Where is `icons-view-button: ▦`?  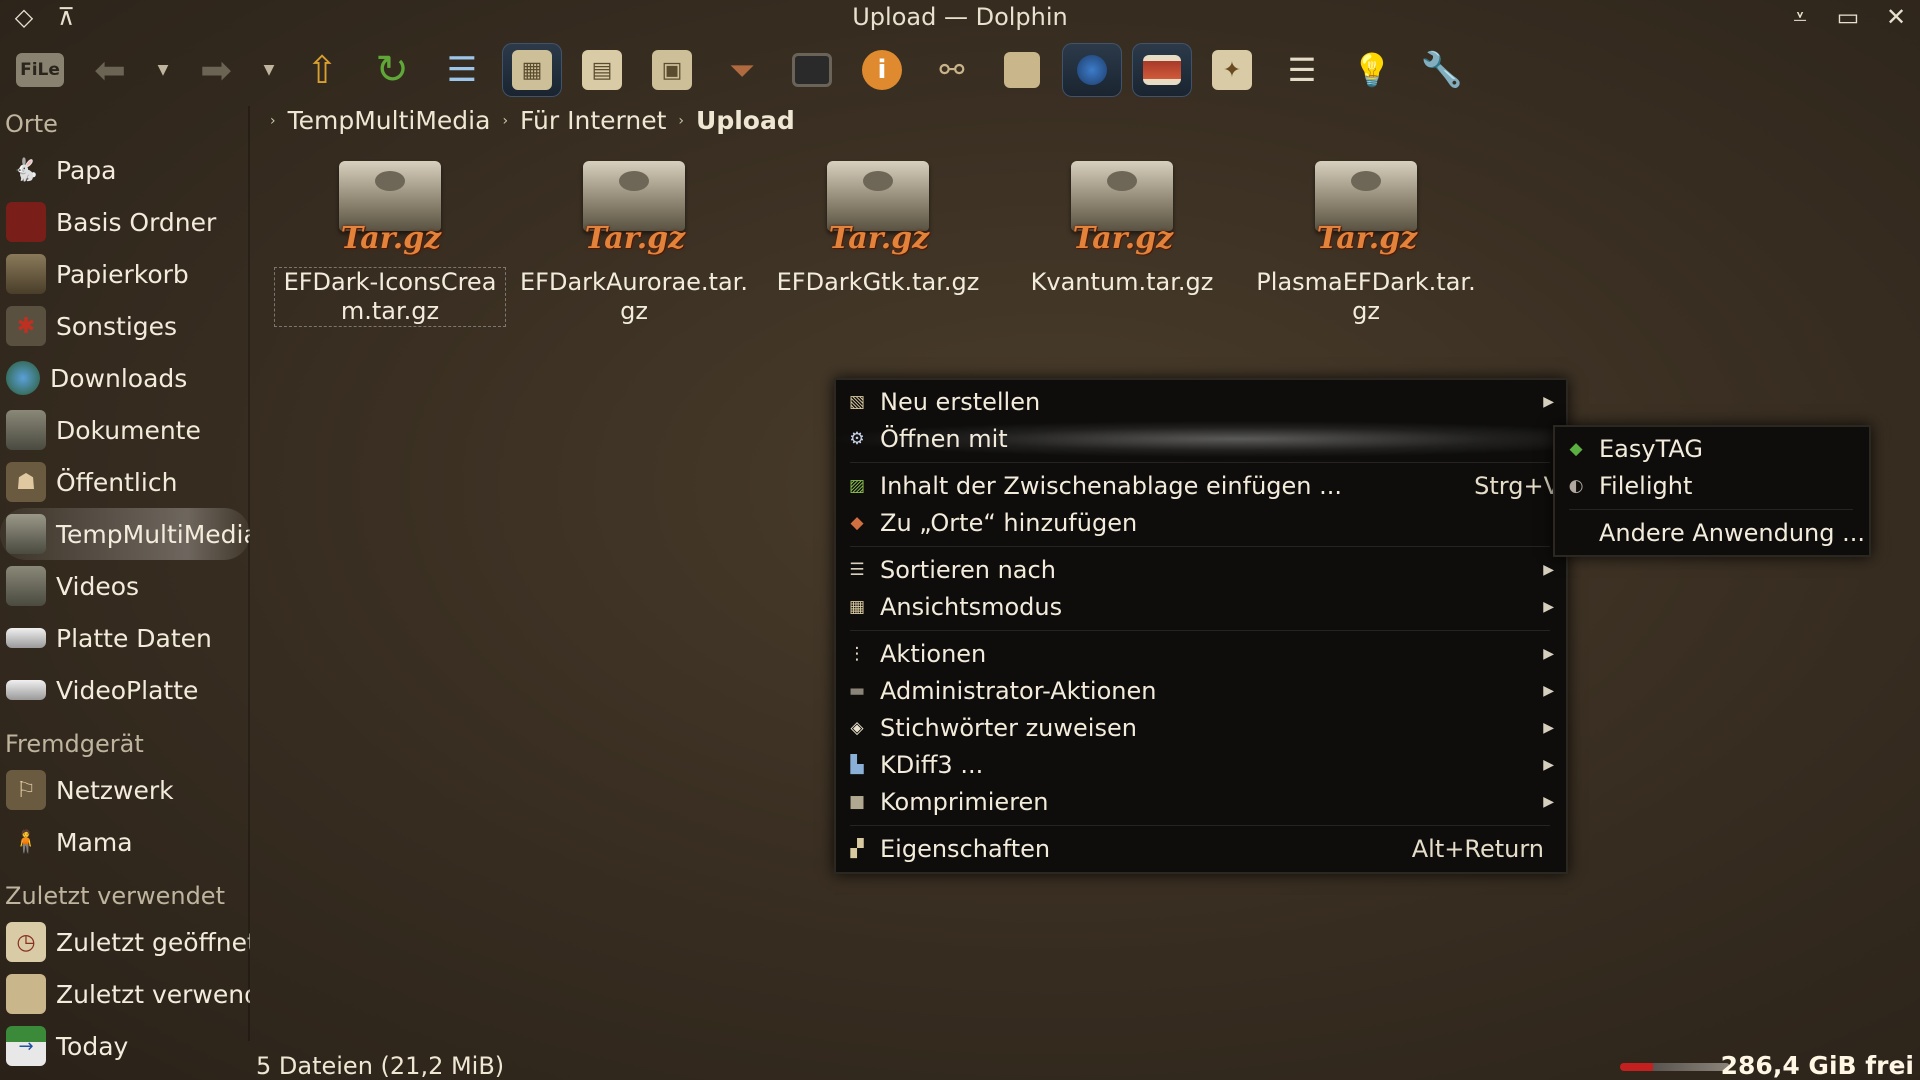 icons-view-button: ▦ is located at coordinates (532, 70).